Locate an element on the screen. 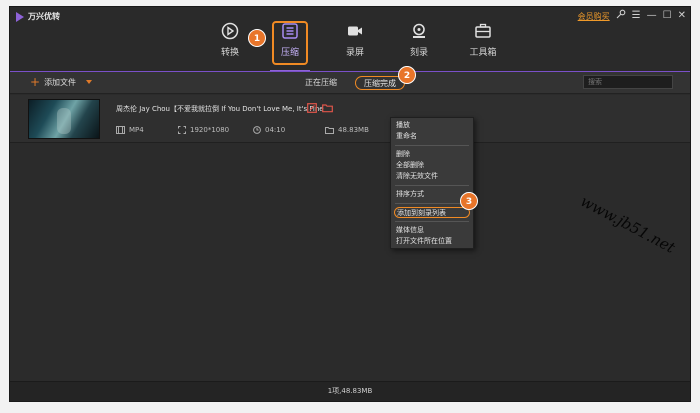 This screenshot has height=413, width=700. file-duration: 04:10 is located at coordinates (269, 130).